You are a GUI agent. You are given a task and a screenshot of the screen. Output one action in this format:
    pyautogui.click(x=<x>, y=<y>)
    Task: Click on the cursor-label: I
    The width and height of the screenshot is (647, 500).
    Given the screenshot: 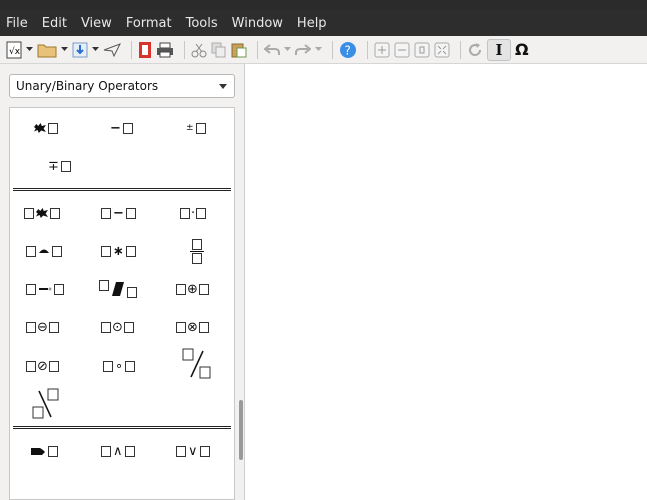 What is the action you would take?
    pyautogui.click(x=499, y=49)
    